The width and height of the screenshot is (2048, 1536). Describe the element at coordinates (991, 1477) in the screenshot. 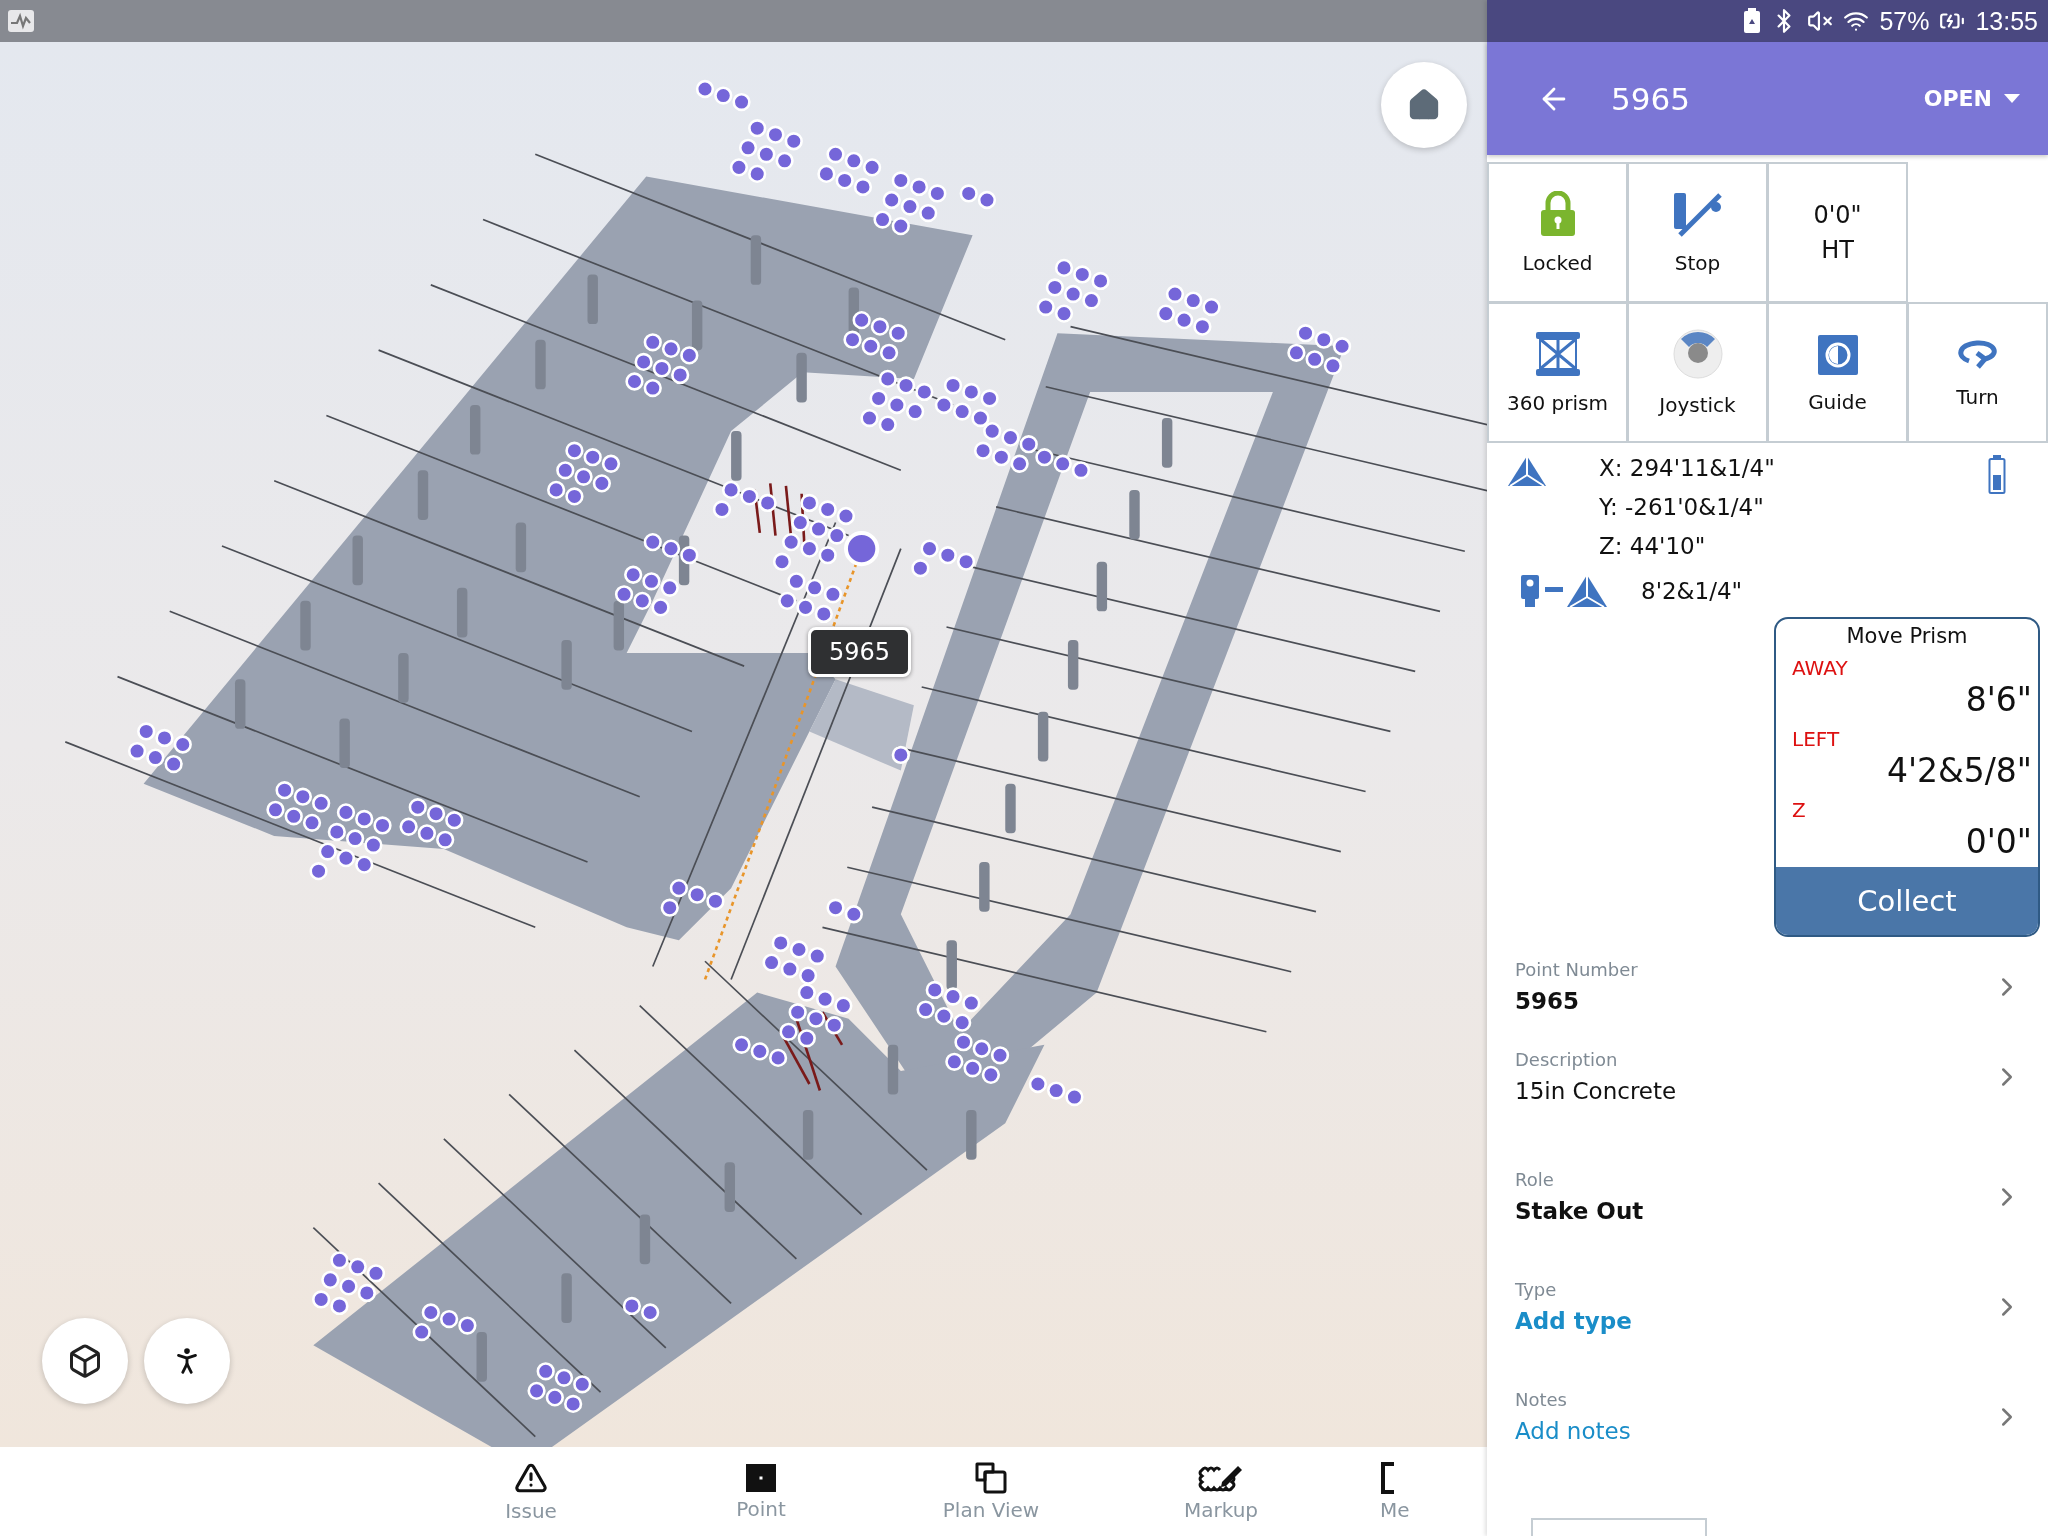

I see `overlapping-squares-icon` at that location.